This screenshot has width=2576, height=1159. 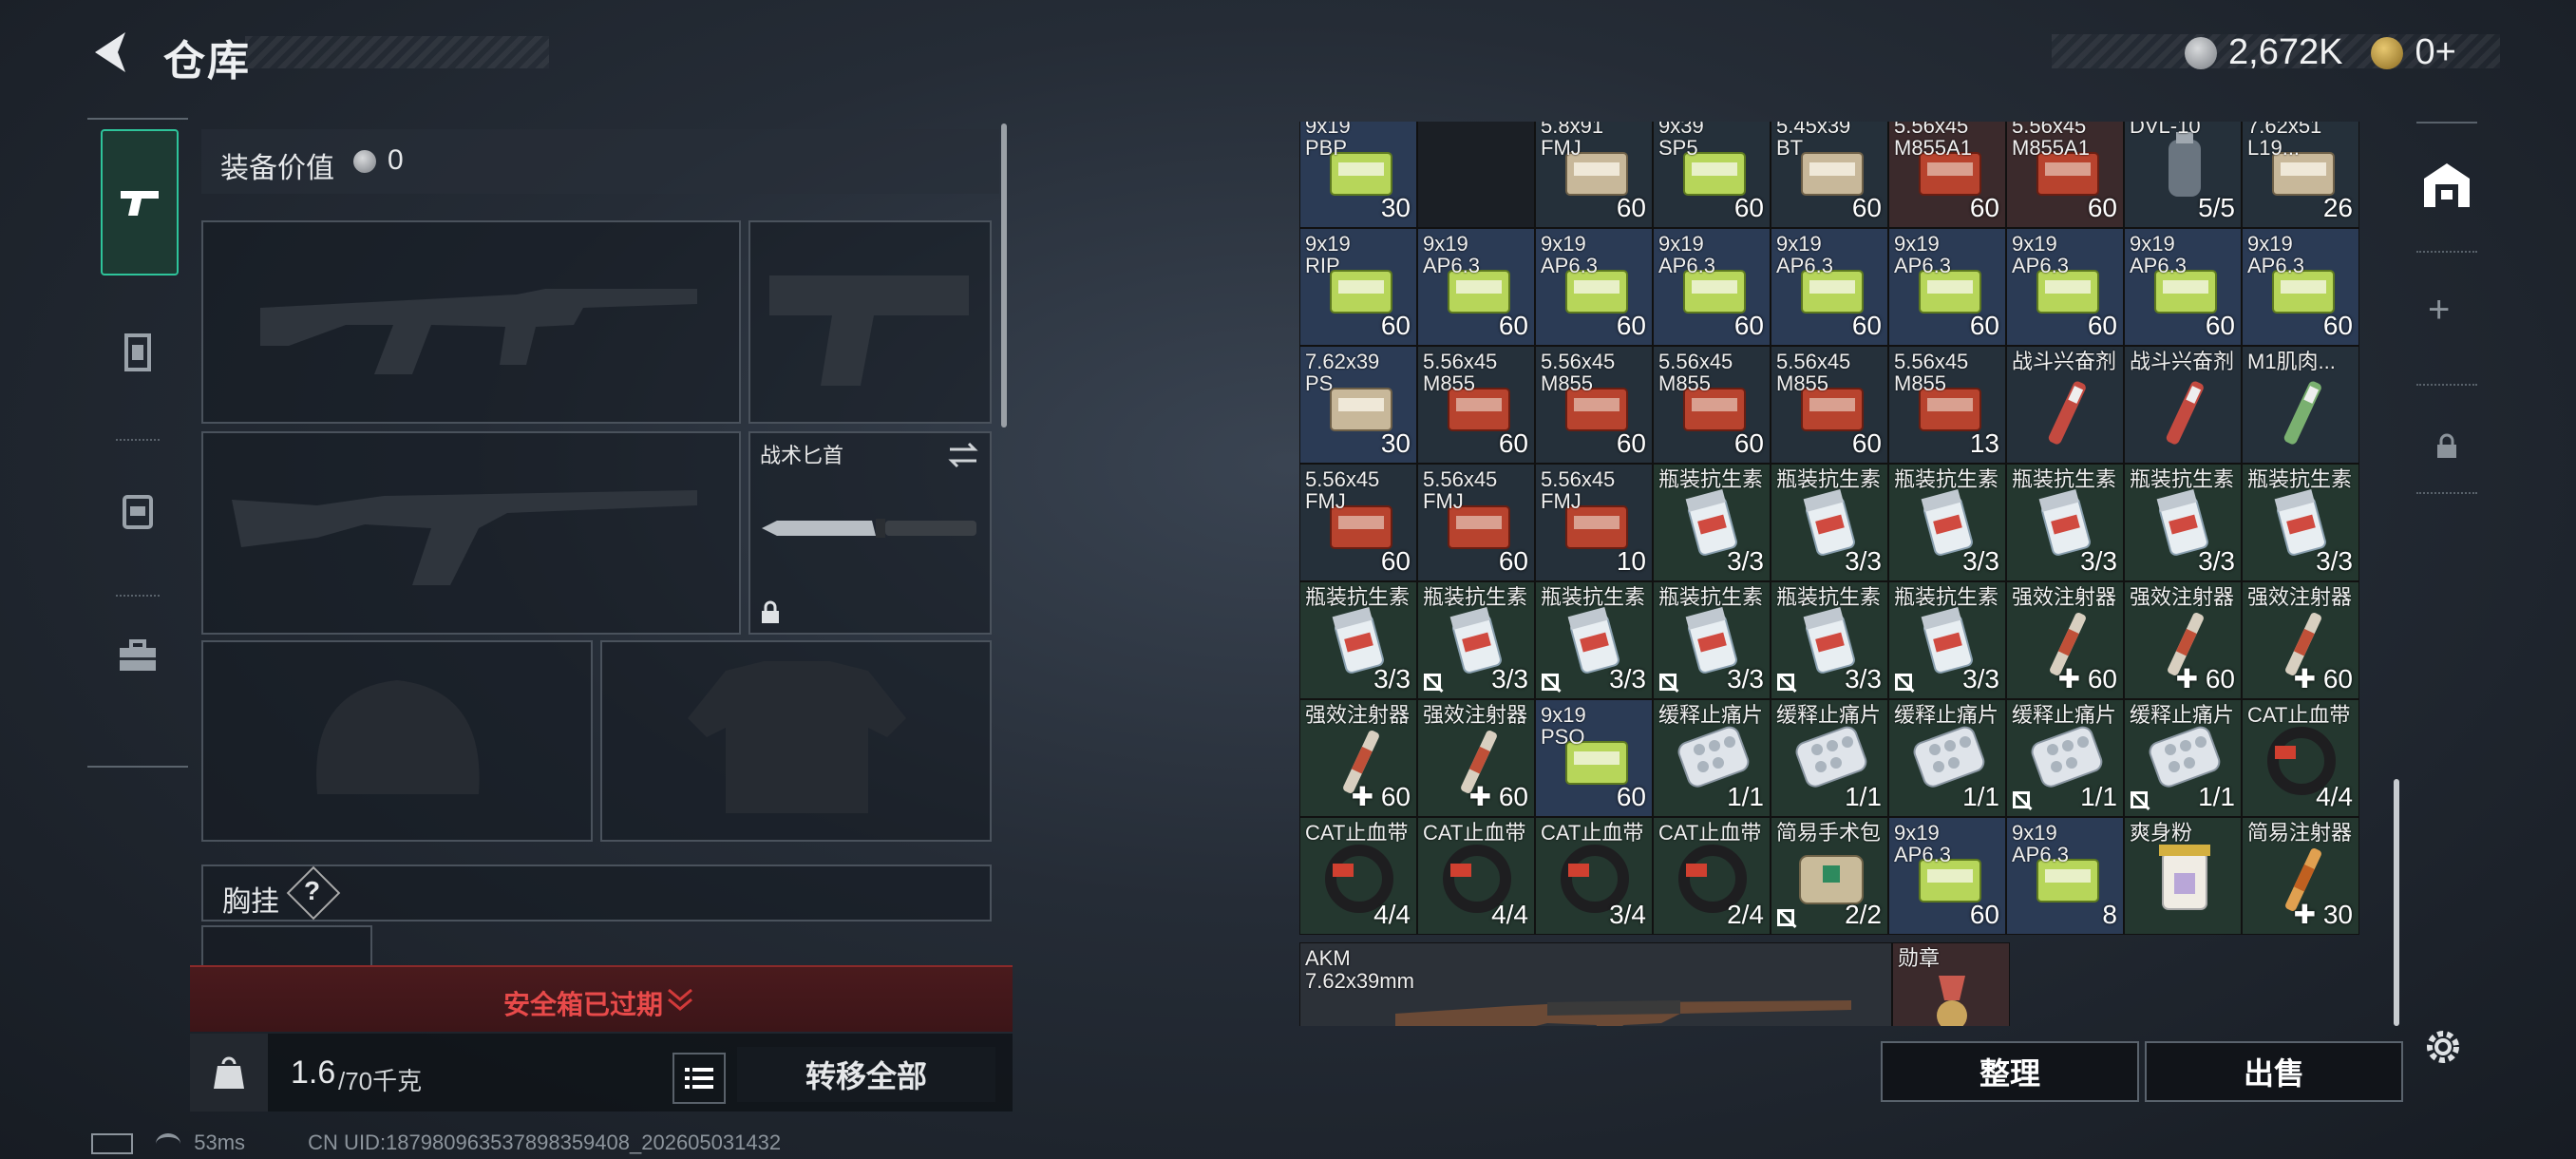 What do you see at coordinates (2447, 186) in the screenshot?
I see `storage-tab-main` at bounding box center [2447, 186].